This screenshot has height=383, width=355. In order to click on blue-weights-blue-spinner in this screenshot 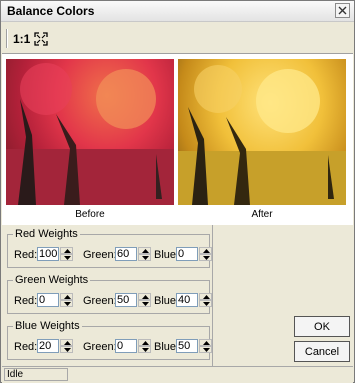, I will do `click(194, 346)`.